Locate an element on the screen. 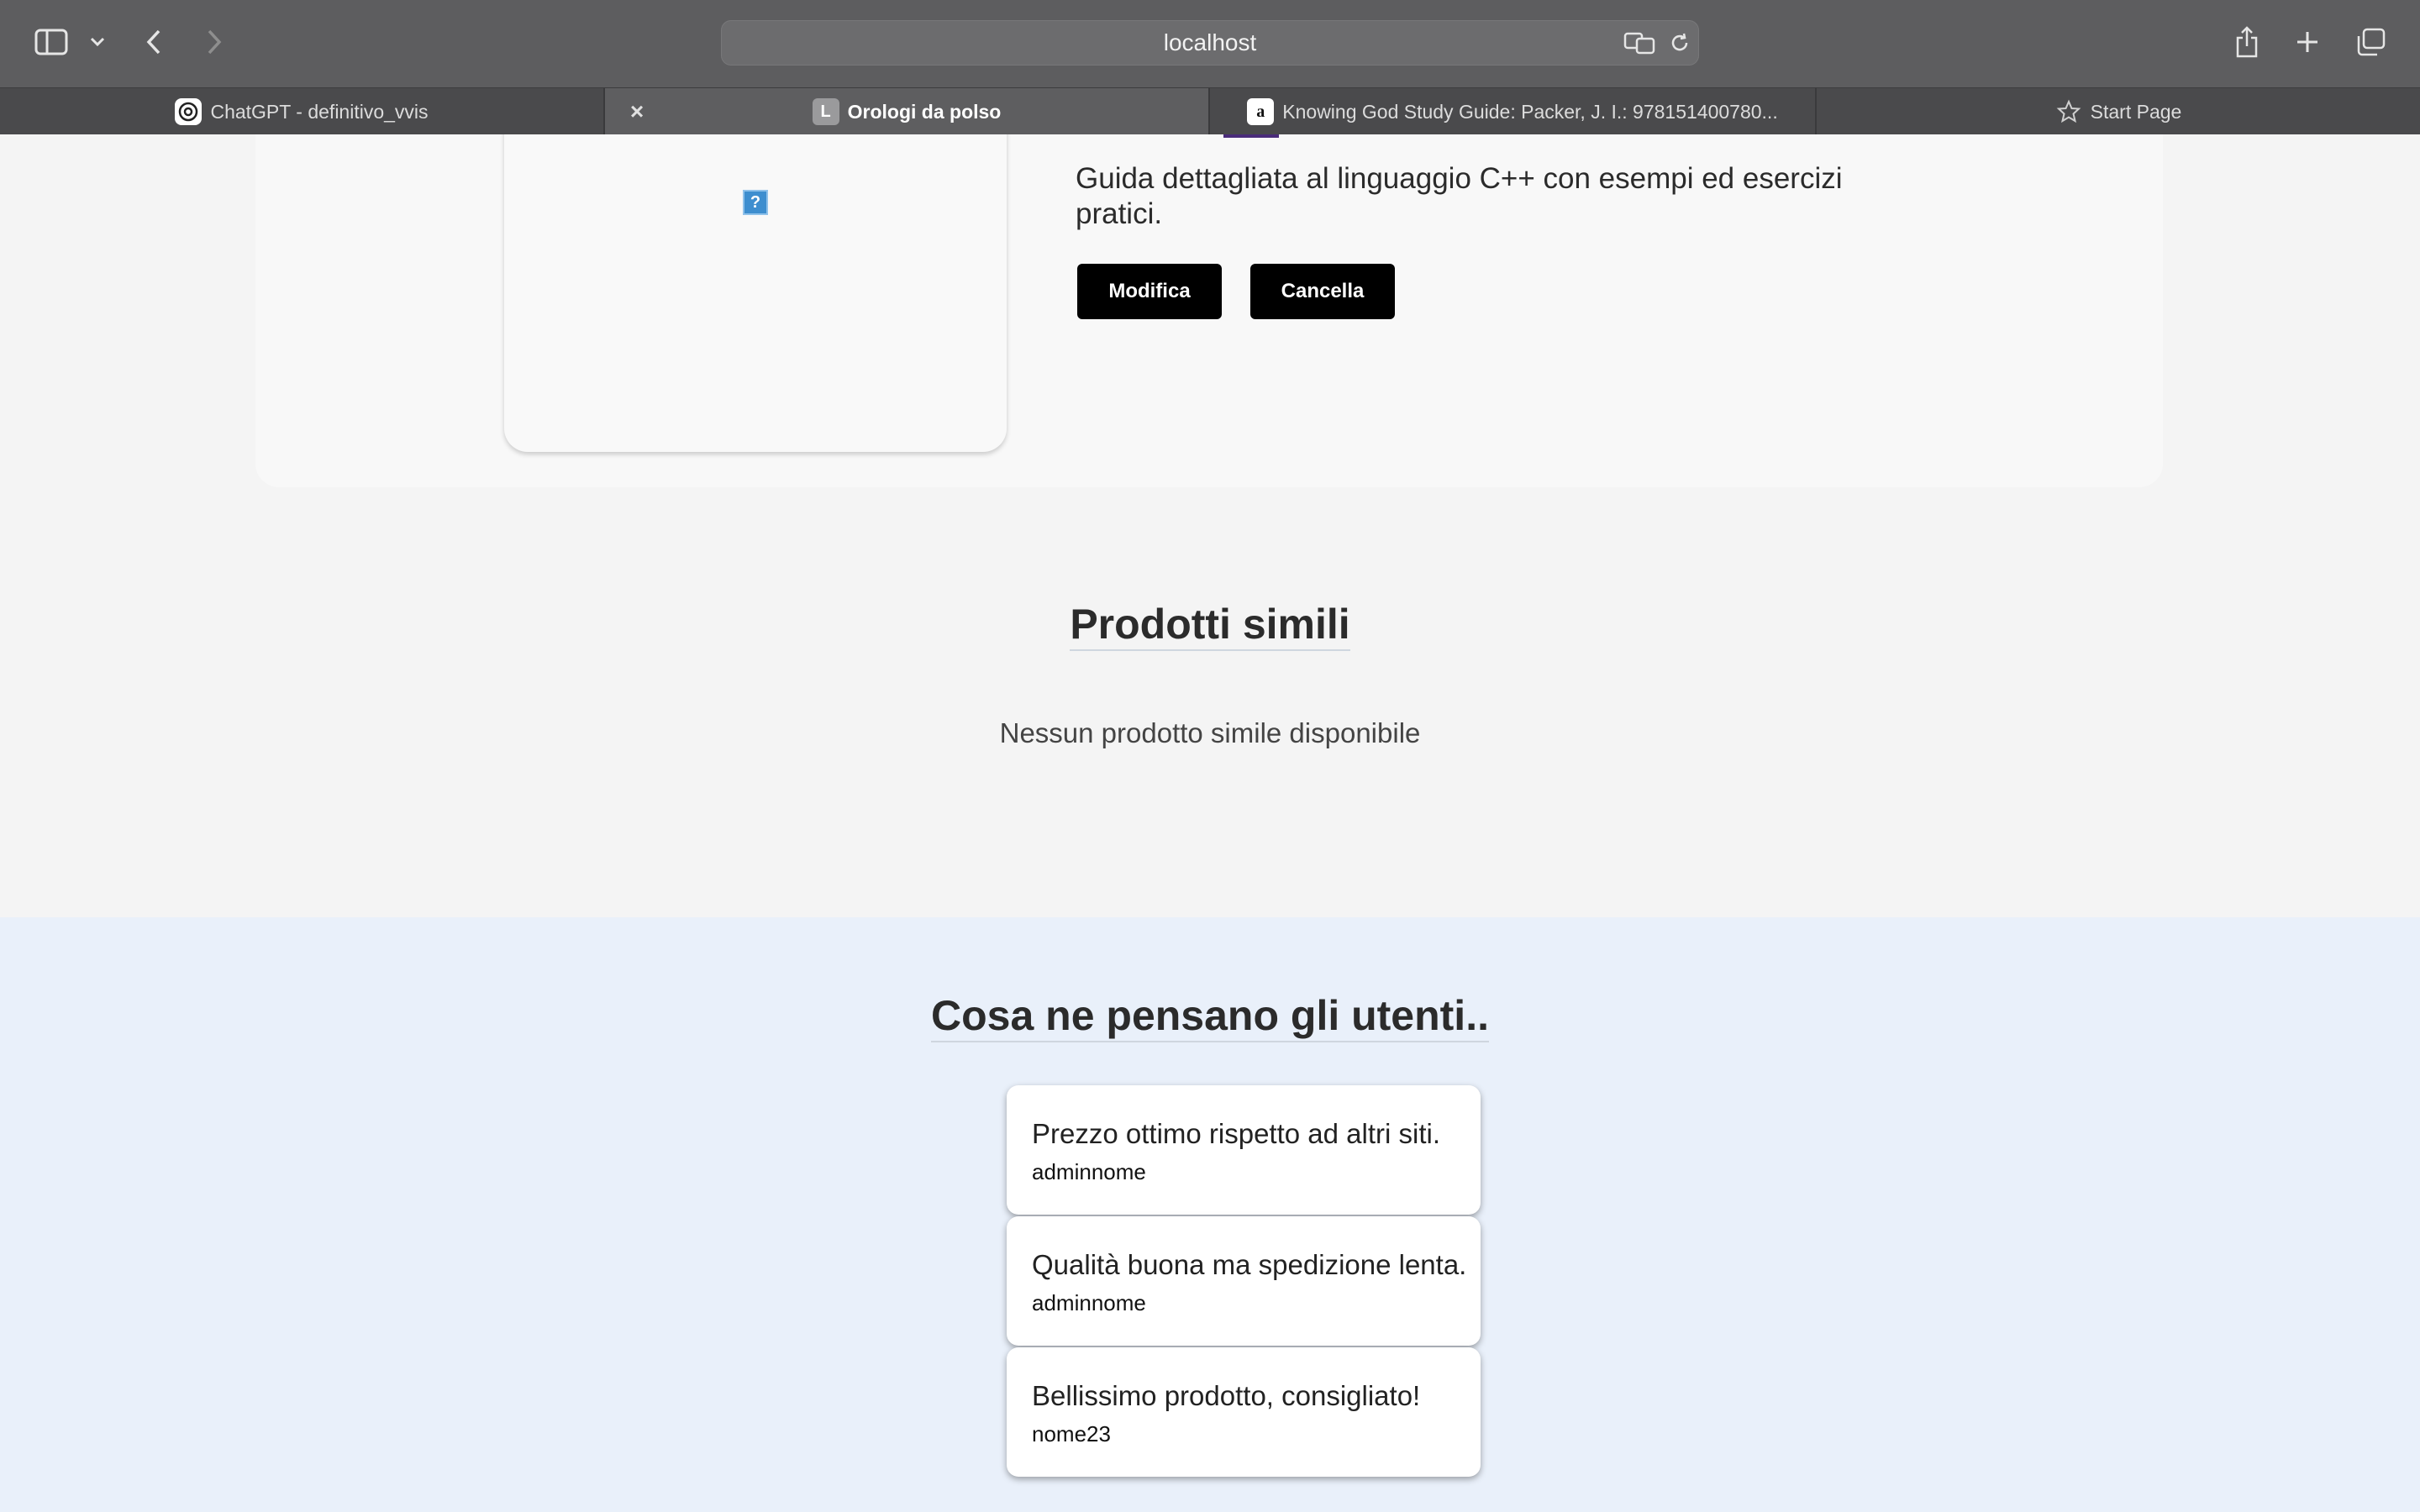 This screenshot has width=2420, height=1512. review-text: Qualità buona ma spedizione lenta. is located at coordinates (1249, 1264).